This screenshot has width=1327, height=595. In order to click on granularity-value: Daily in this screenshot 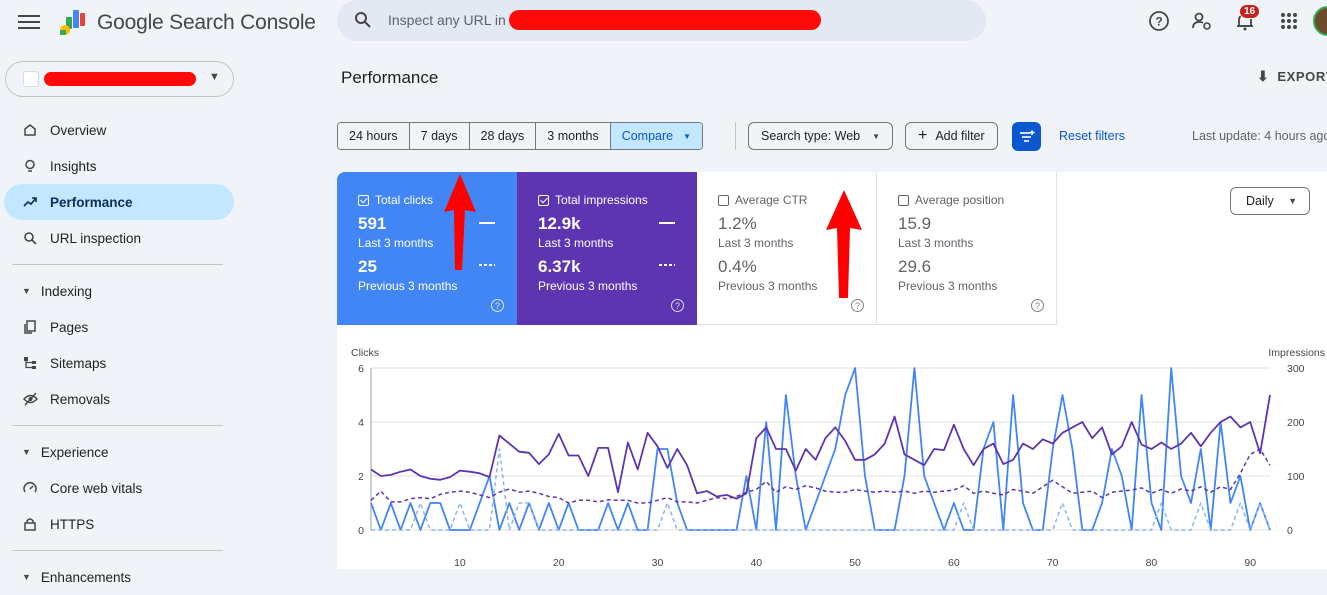, I will do `click(1260, 201)`.